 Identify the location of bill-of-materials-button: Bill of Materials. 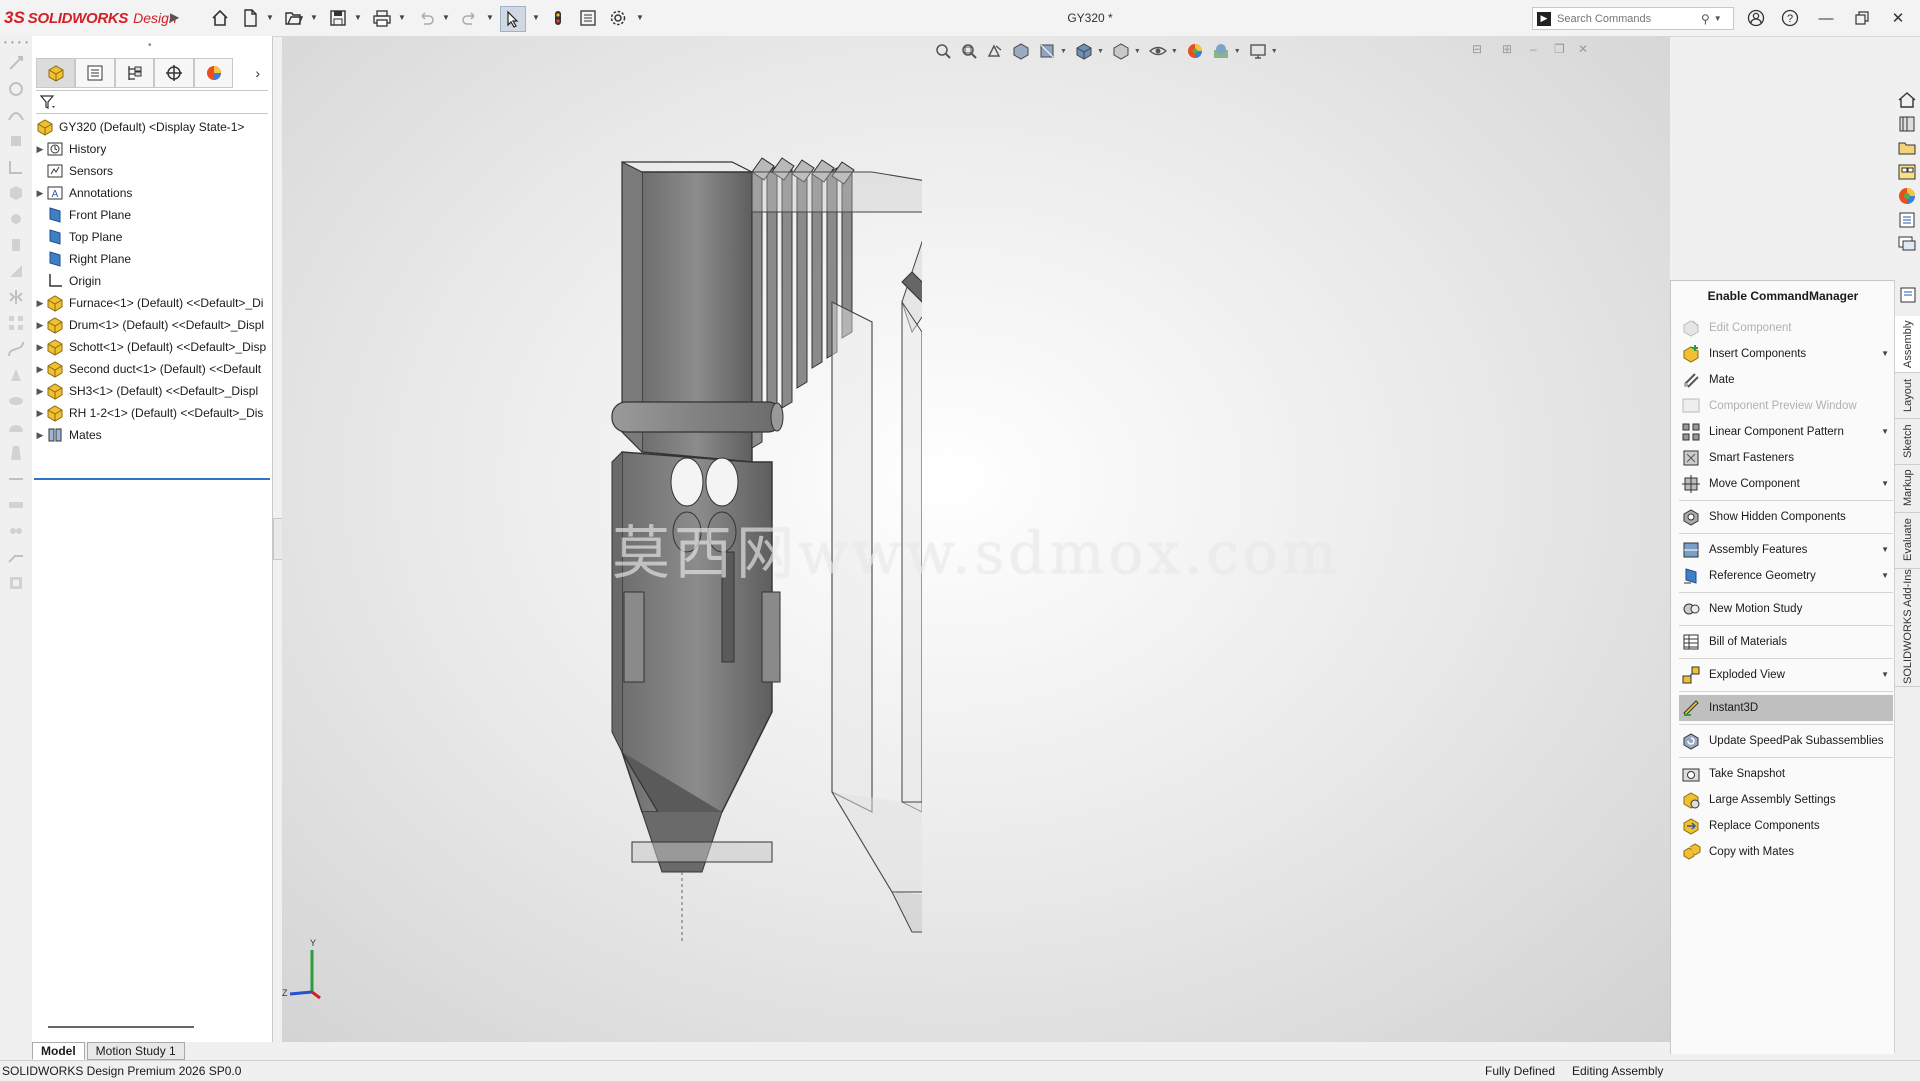
(1786, 642).